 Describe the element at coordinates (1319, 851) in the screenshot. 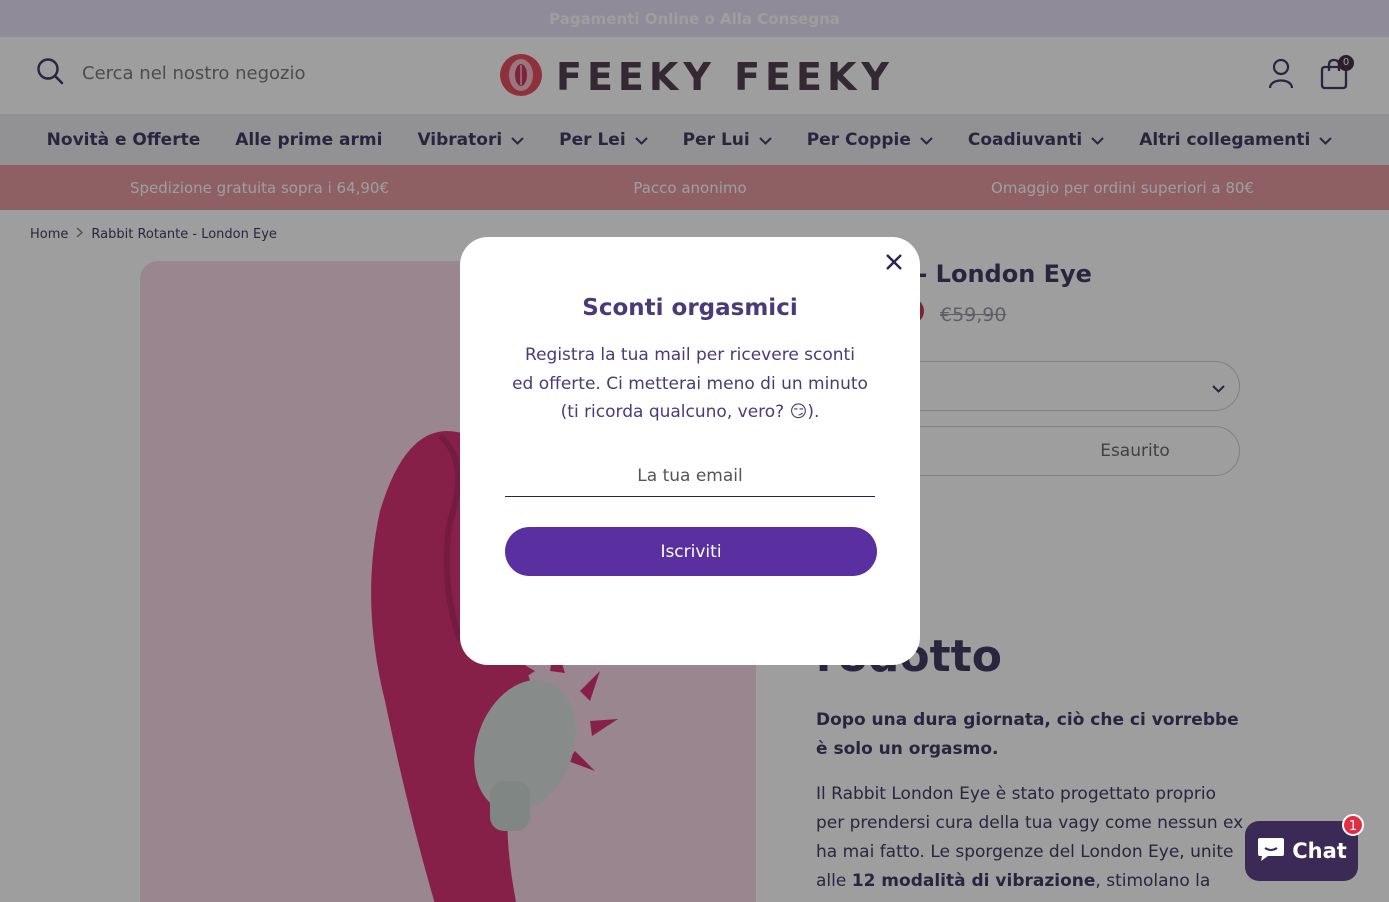

I see `chat-label: Chat` at that location.